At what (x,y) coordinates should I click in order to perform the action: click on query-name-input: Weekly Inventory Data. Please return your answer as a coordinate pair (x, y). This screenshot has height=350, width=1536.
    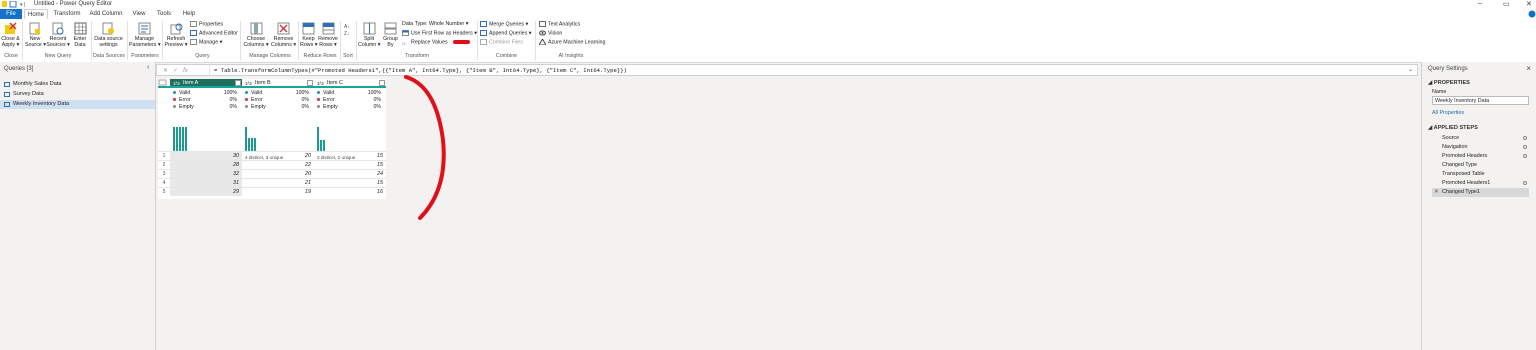
    Looking at the image, I should click on (1480, 100).